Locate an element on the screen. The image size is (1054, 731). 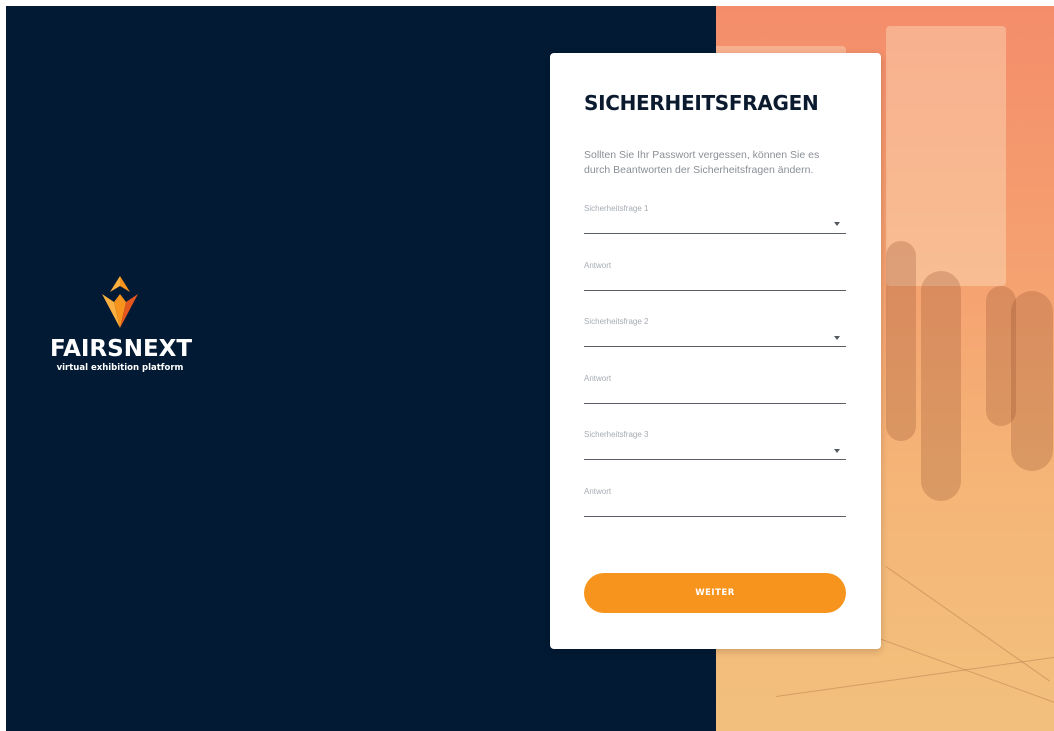
security-question-1-select: Sicherheitsfrage 1 is located at coordinates (715, 219).